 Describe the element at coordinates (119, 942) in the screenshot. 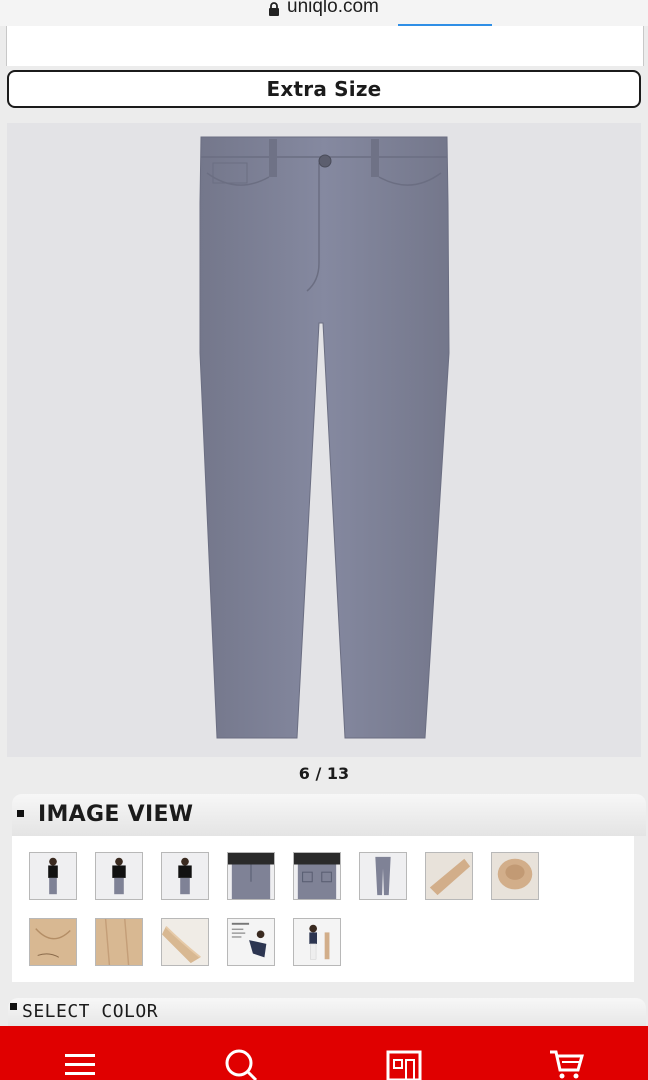

I see `thumbnail-beige-fabric` at that location.